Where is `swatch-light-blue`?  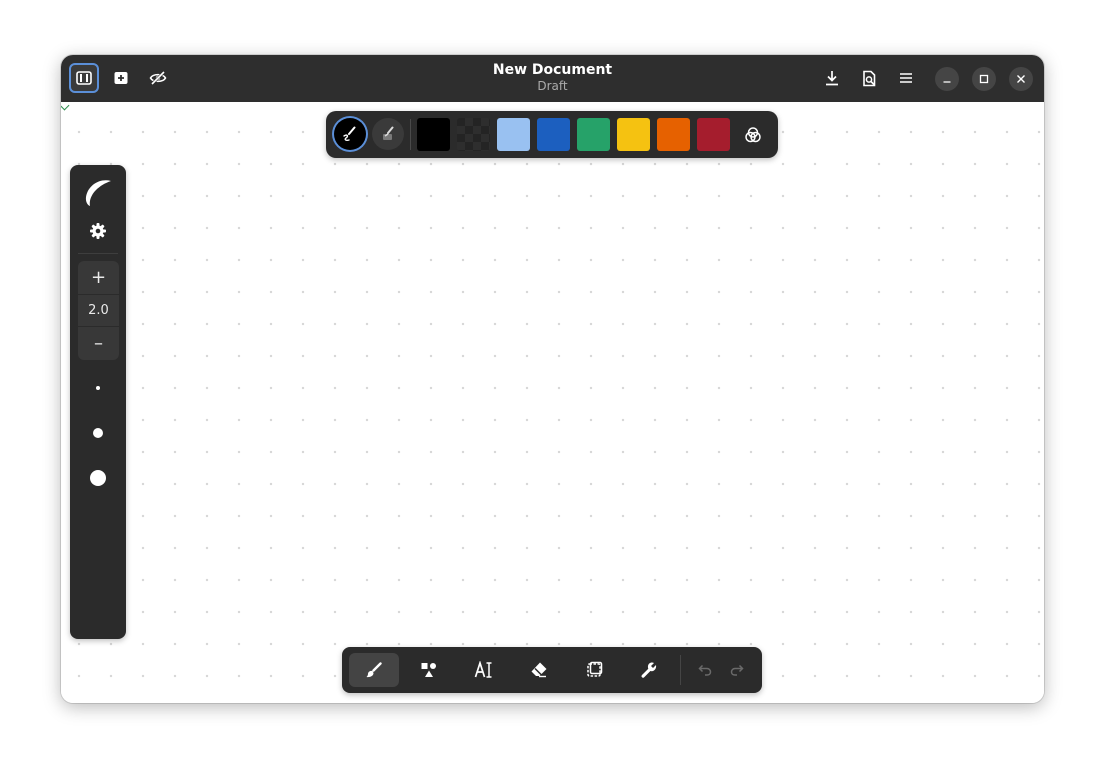
swatch-light-blue is located at coordinates (513, 134).